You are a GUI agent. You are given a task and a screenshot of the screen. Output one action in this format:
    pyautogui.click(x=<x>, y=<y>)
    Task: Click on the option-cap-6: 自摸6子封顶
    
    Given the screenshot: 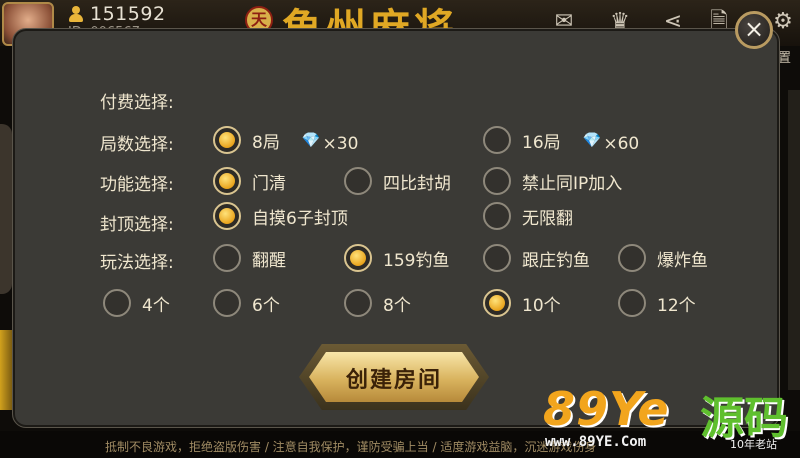 What is the action you would take?
    pyautogui.click(x=280, y=216)
    